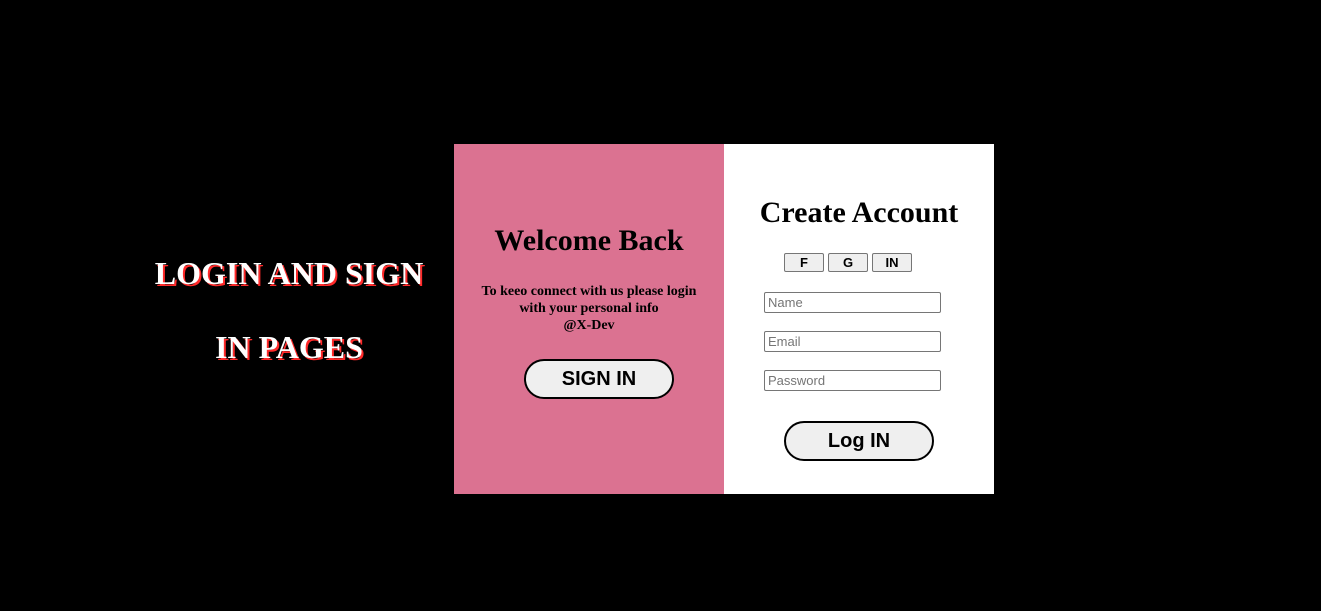 This screenshot has width=1321, height=611. Describe the element at coordinates (589, 325) in the screenshot. I see `welcome-message-credit: @X-Dev` at that location.